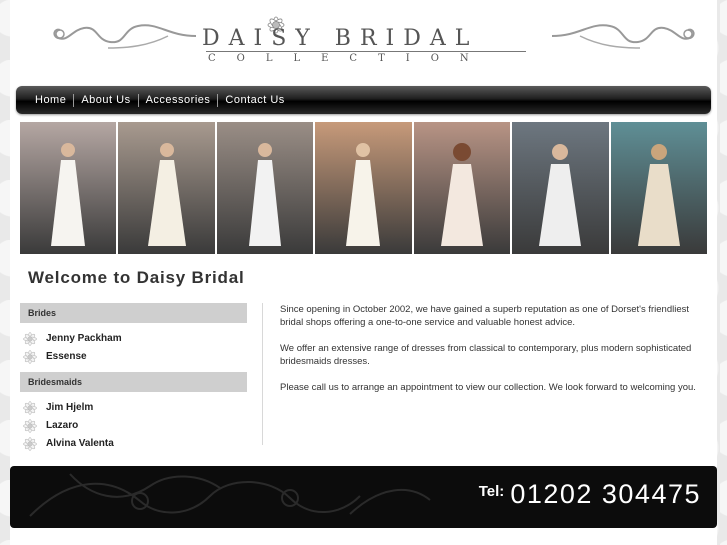  I want to click on nav-about-us: About Us, so click(105, 100).